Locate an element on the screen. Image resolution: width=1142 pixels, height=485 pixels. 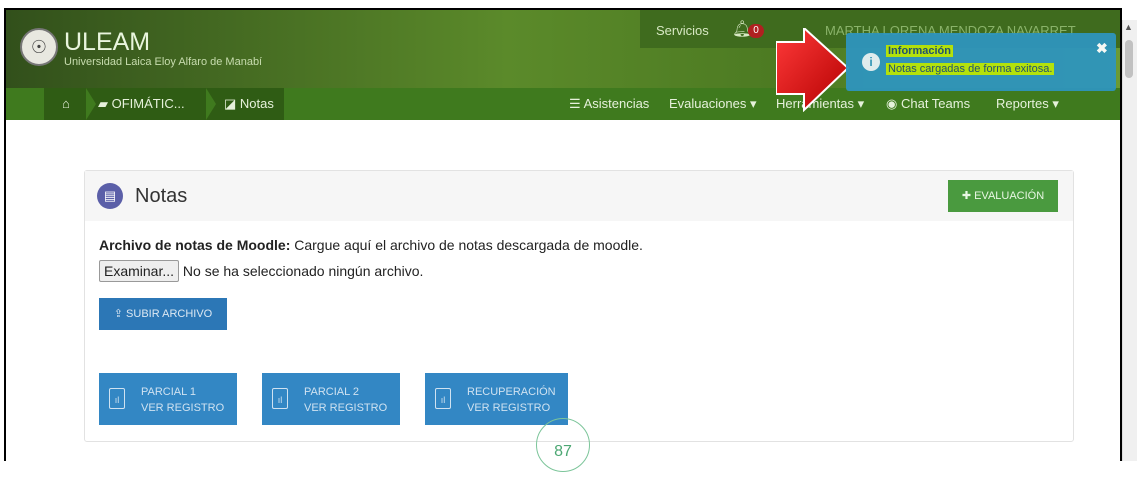
register-recuperacion-button: ıl RECUPERACIÓN VER REGISTRO is located at coordinates (496, 399).